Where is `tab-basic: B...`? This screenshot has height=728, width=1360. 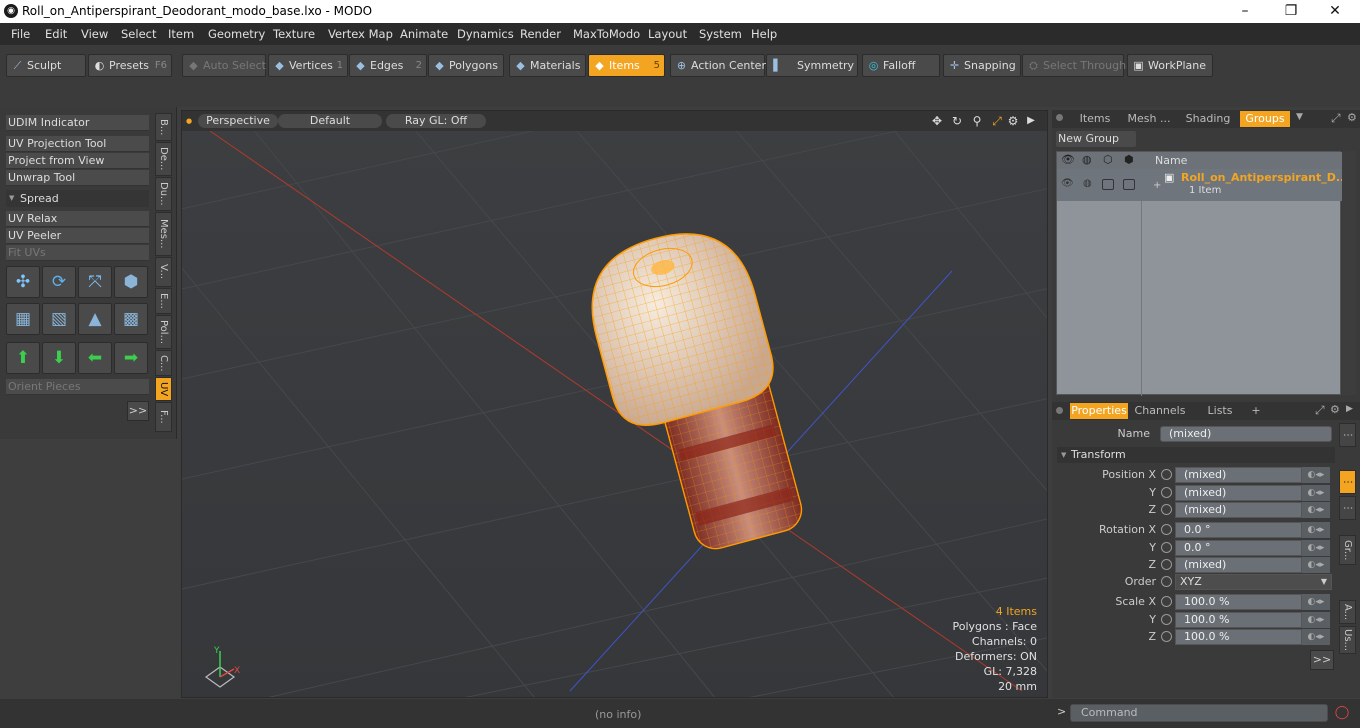
tab-basic: B... is located at coordinates (163, 127).